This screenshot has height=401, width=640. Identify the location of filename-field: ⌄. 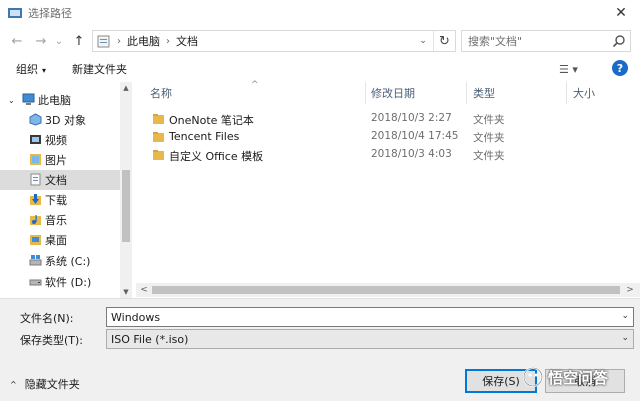
(370, 317).